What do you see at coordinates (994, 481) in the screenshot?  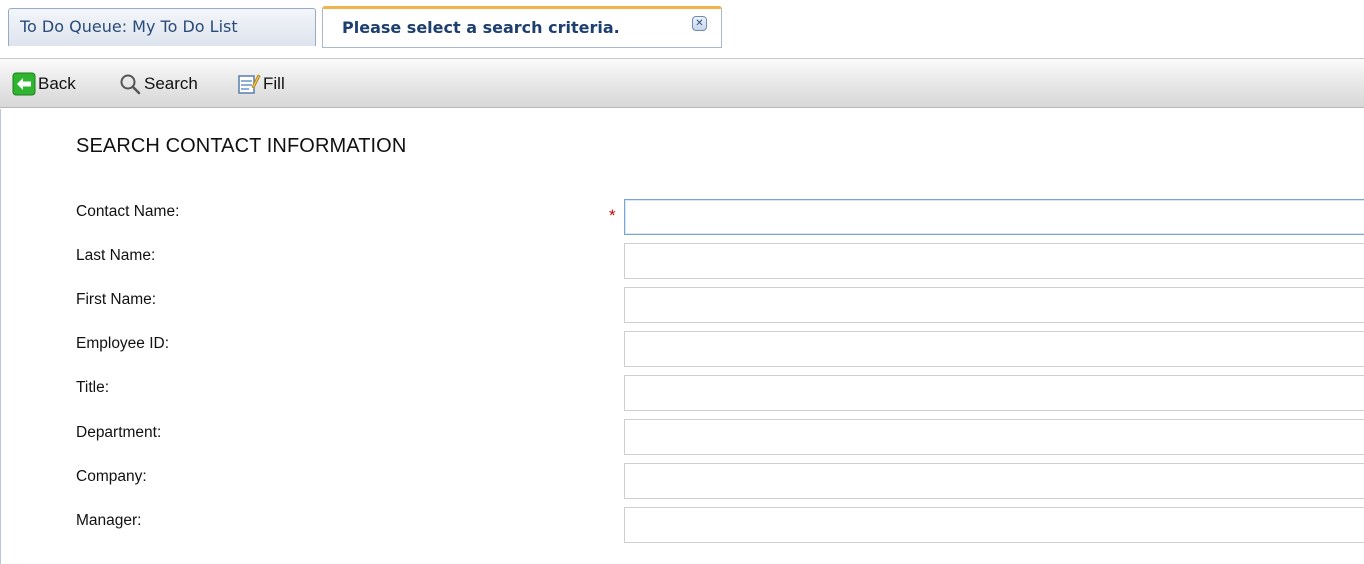 I see `company-field` at bounding box center [994, 481].